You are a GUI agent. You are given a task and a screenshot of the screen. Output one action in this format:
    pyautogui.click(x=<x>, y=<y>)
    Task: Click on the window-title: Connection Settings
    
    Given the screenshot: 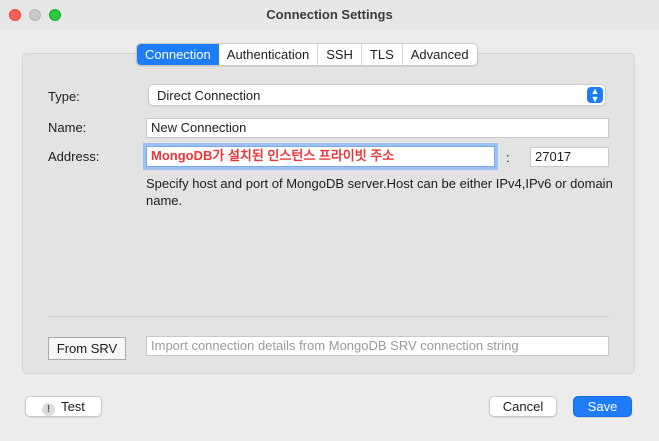 What is the action you would take?
    pyautogui.click(x=329, y=14)
    